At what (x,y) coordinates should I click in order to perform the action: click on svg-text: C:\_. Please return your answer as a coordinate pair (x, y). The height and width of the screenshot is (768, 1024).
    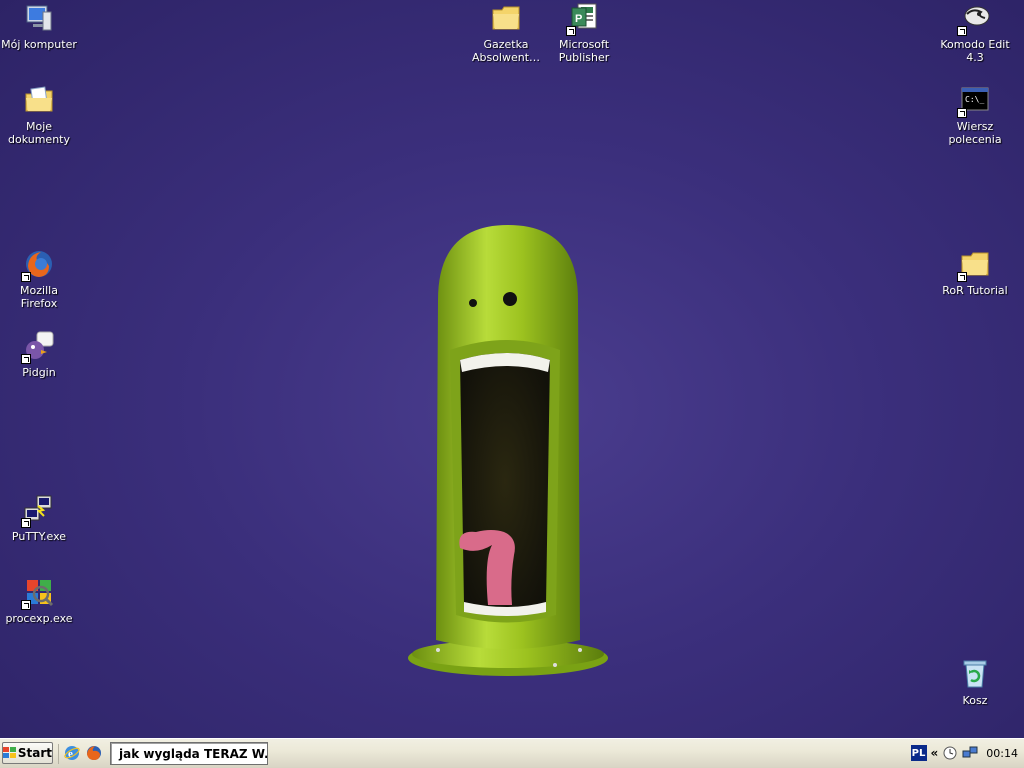
    Looking at the image, I should click on (974, 99).